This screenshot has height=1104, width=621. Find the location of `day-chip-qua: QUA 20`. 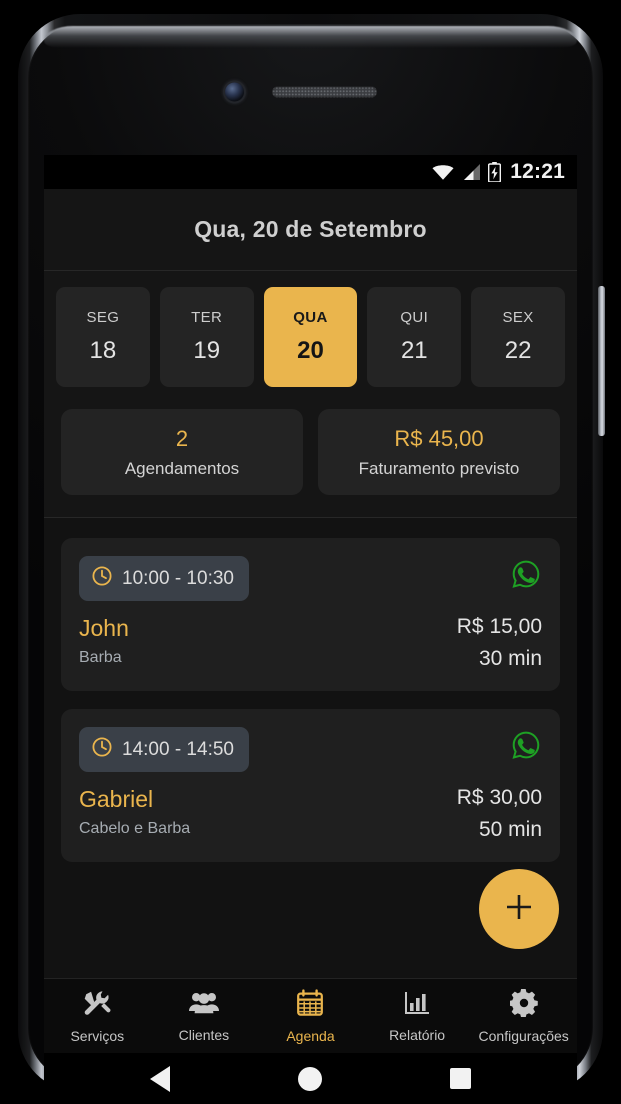

day-chip-qua: QUA 20 is located at coordinates (310, 337).